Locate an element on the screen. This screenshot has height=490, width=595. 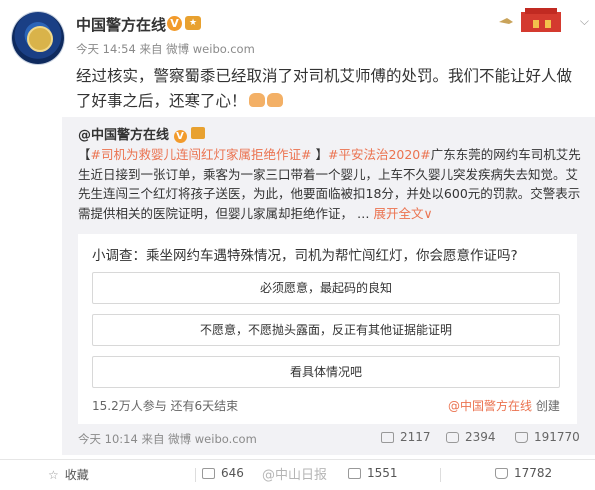
poll-option: 不愿意，不愿抛头露面，反正有其他证据能证明 is located at coordinates (326, 330).